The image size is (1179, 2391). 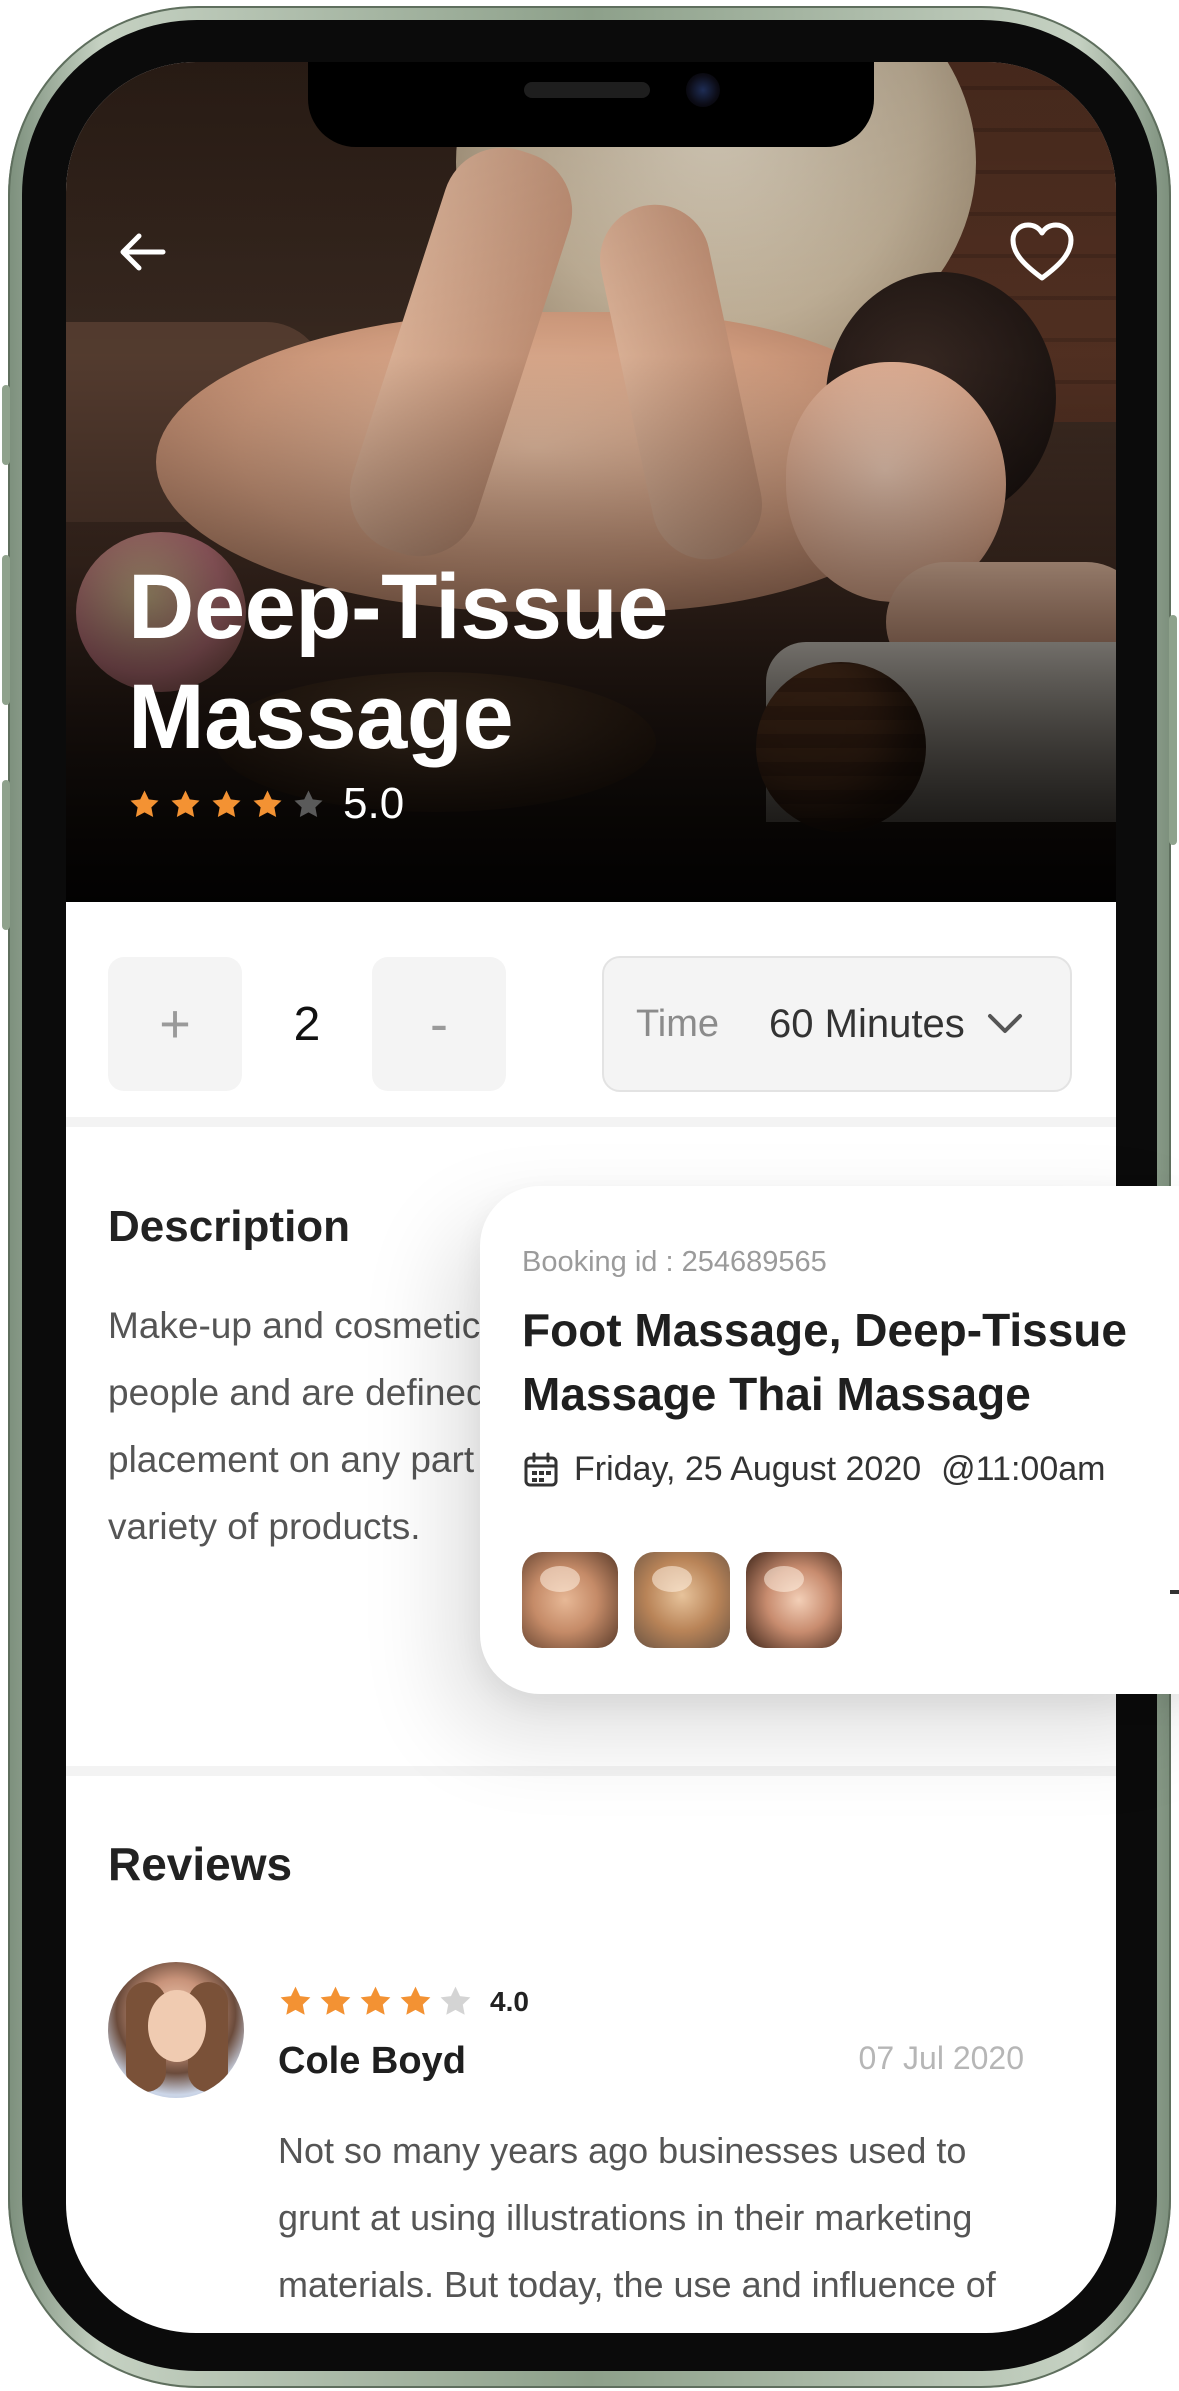 What do you see at coordinates (439, 1024) in the screenshot?
I see `decrease-quantity-button: -` at bounding box center [439, 1024].